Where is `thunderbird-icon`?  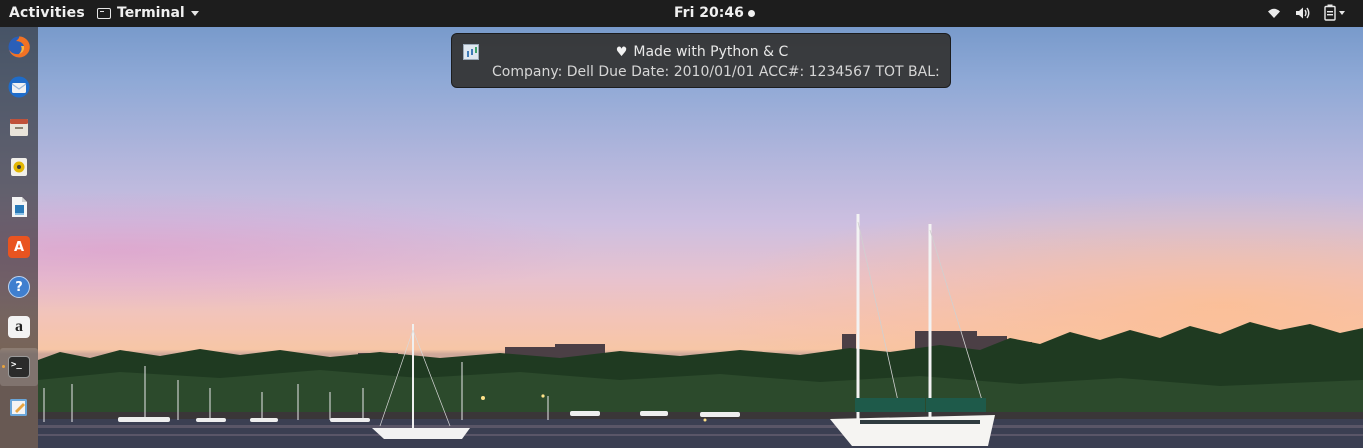
thunderbird-icon is located at coordinates (19, 87).